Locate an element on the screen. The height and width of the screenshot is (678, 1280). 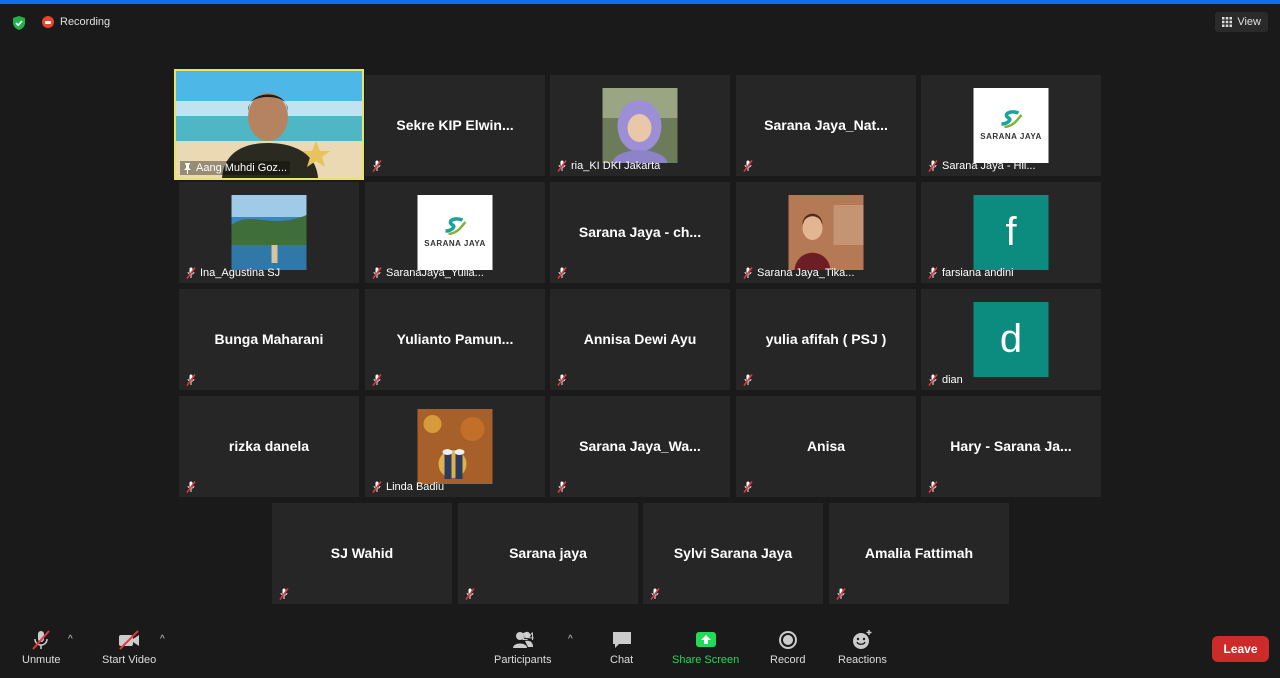
start-video-button: Start Video is located at coordinates (129, 648).